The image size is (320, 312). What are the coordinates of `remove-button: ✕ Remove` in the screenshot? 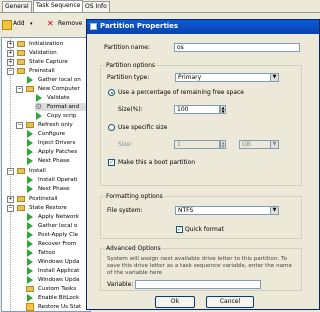 It's located at (64, 24).